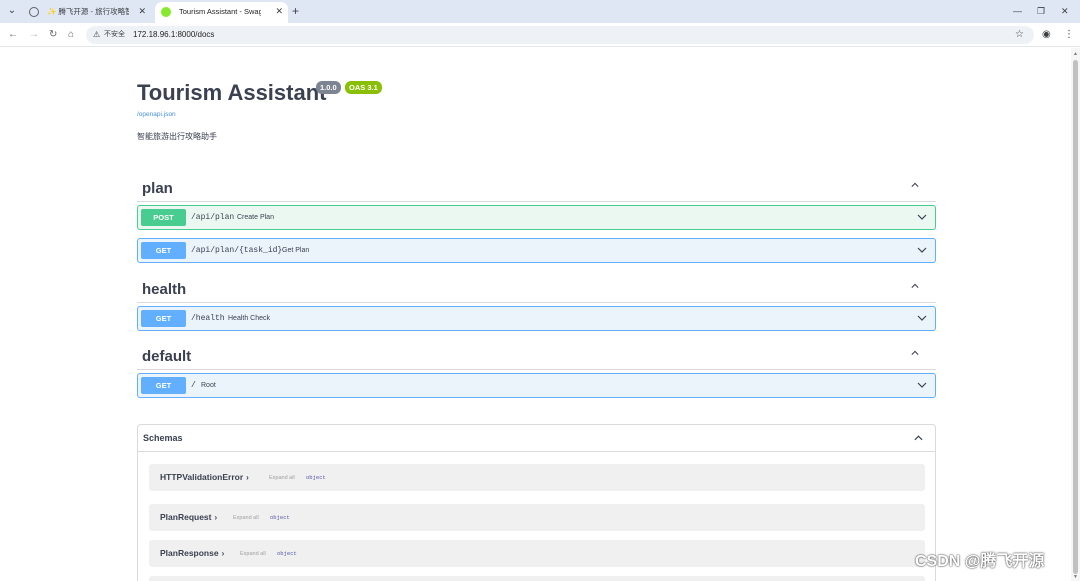  Describe the element at coordinates (12, 11) in the screenshot. I see `tab-search-icon: ⌄` at that location.